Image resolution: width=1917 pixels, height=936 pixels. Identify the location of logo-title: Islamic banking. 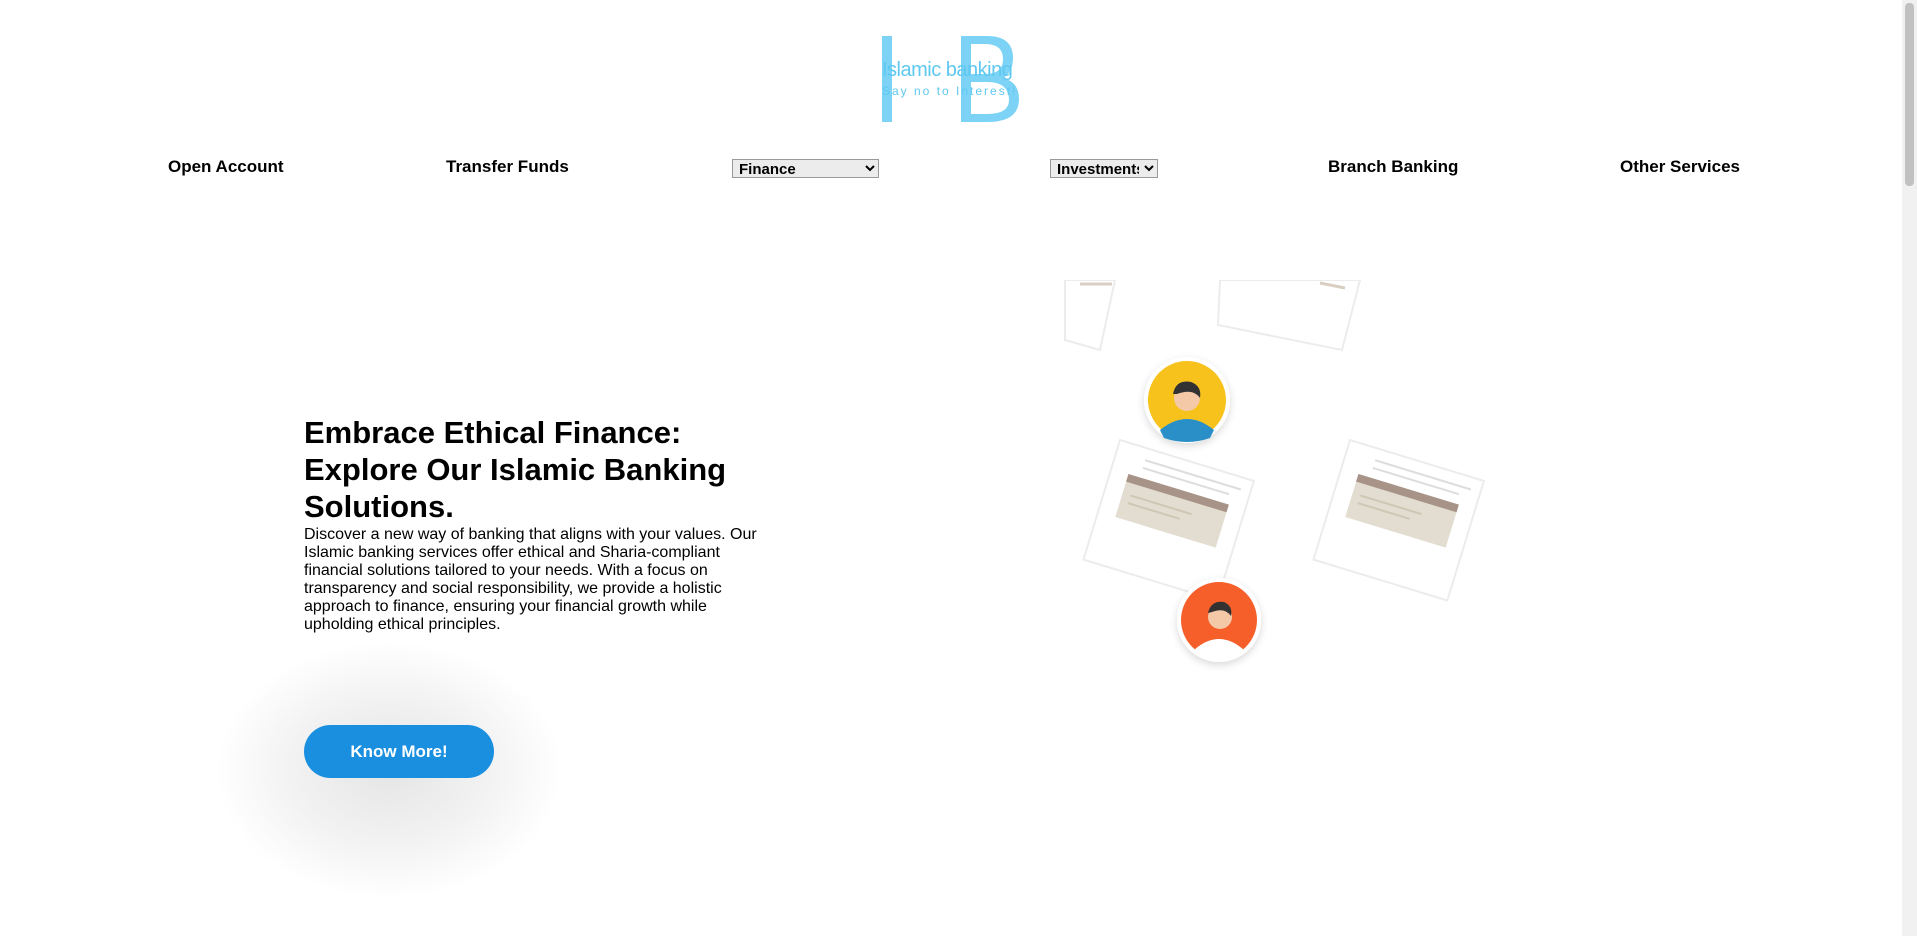
(947, 70).